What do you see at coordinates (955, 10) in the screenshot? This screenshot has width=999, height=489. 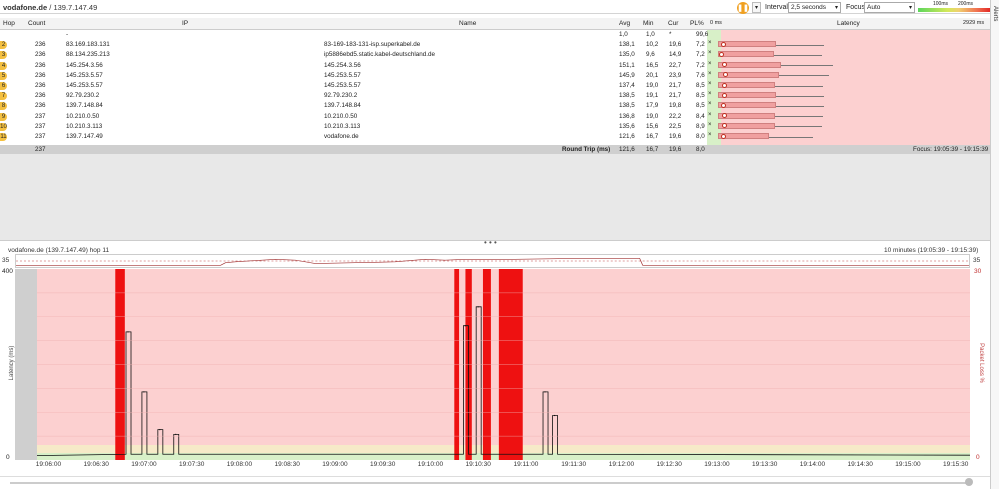 I see `scale-gradient` at bounding box center [955, 10].